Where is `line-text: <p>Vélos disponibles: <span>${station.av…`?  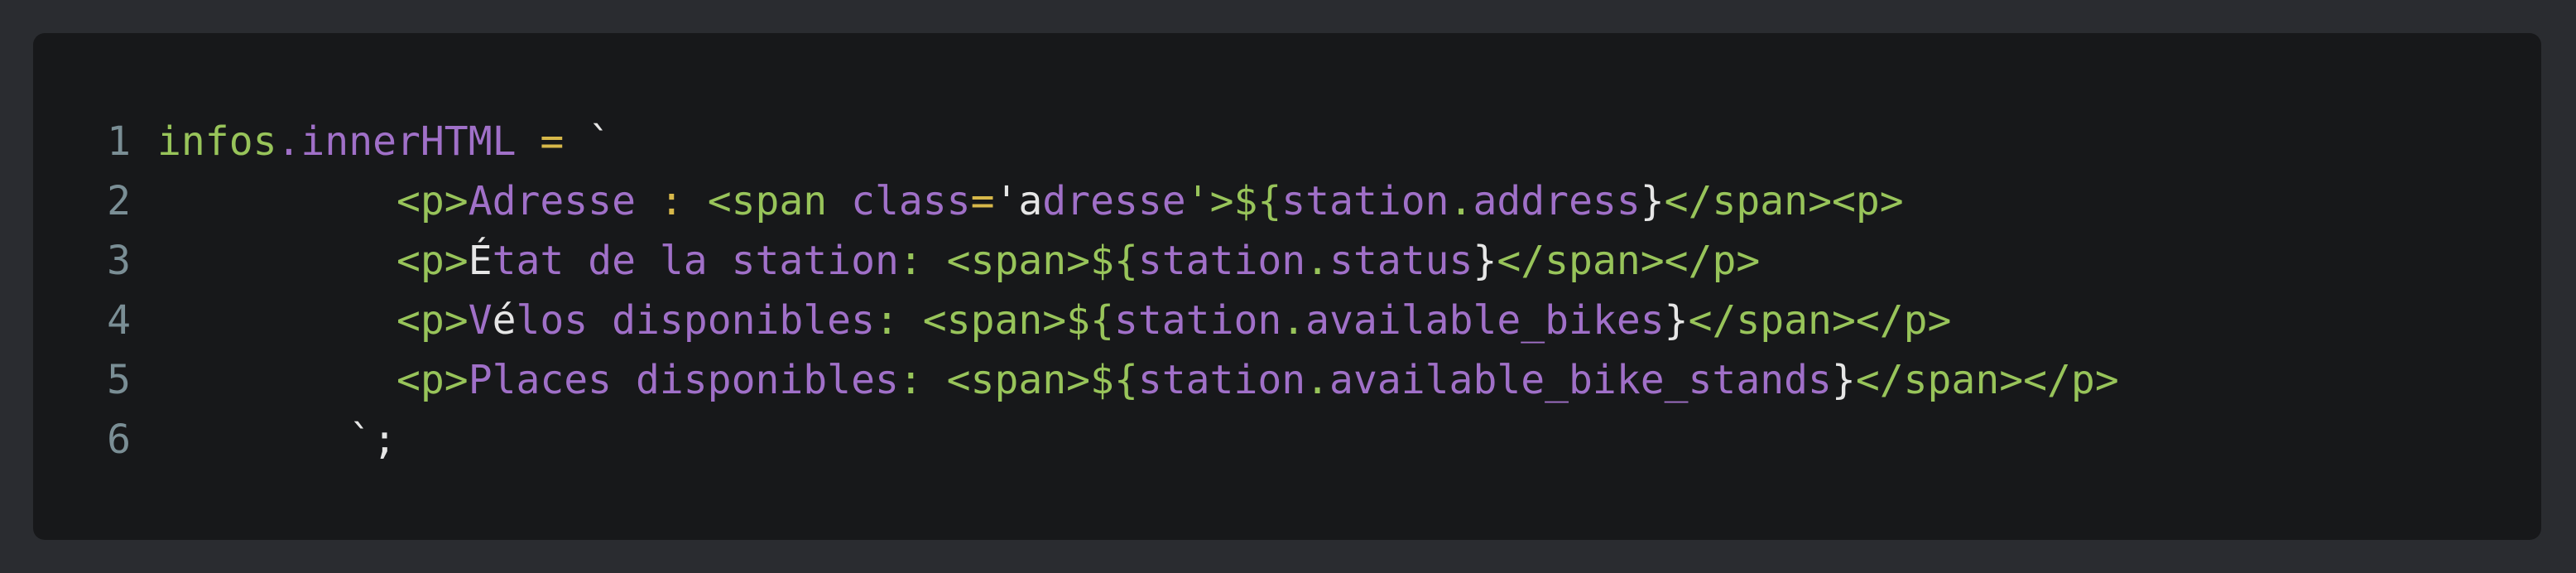 line-text: <p>Vélos disponibles: <span>${station.av… is located at coordinates (1349, 321).